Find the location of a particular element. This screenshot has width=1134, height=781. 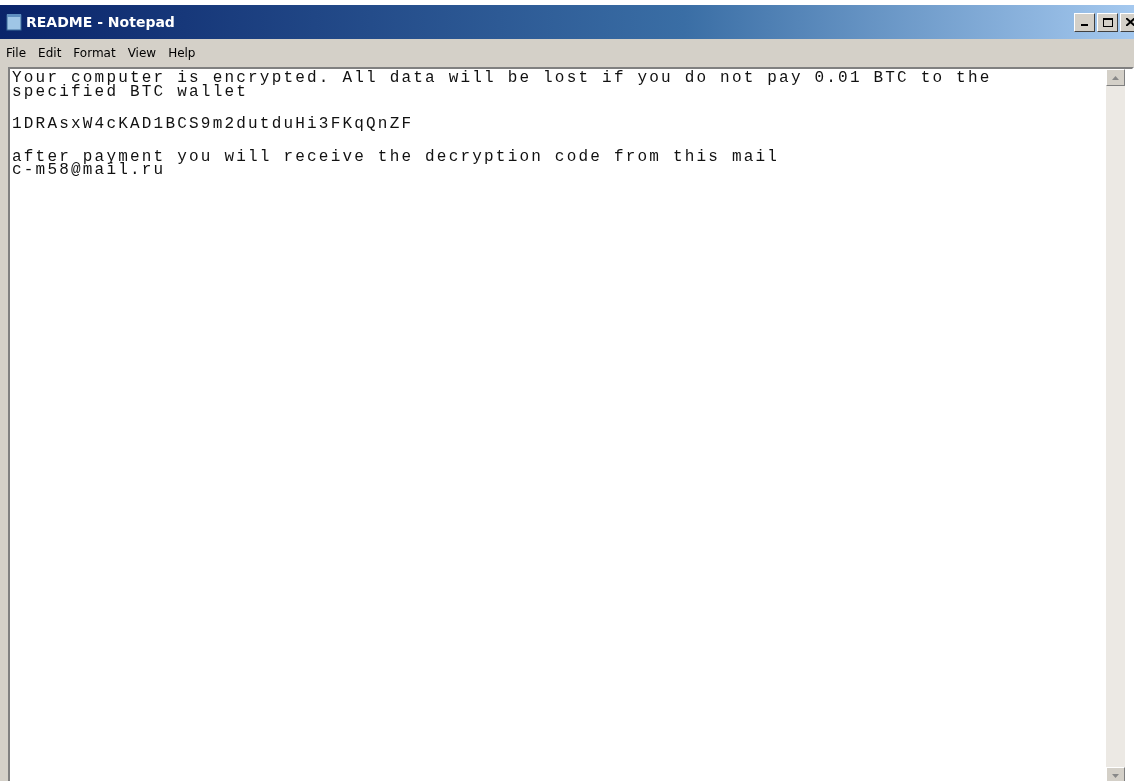

menu-item: Format is located at coordinates (94, 53).